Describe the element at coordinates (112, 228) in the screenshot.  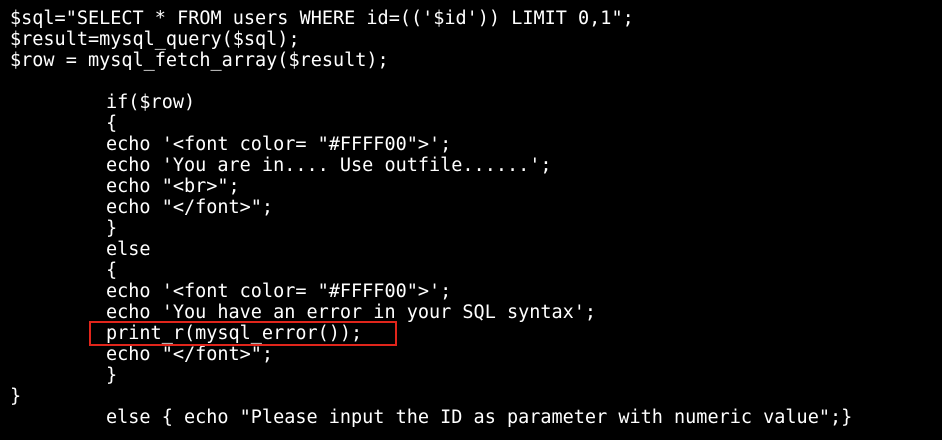
I see `code-line-close-brace: }` at that location.